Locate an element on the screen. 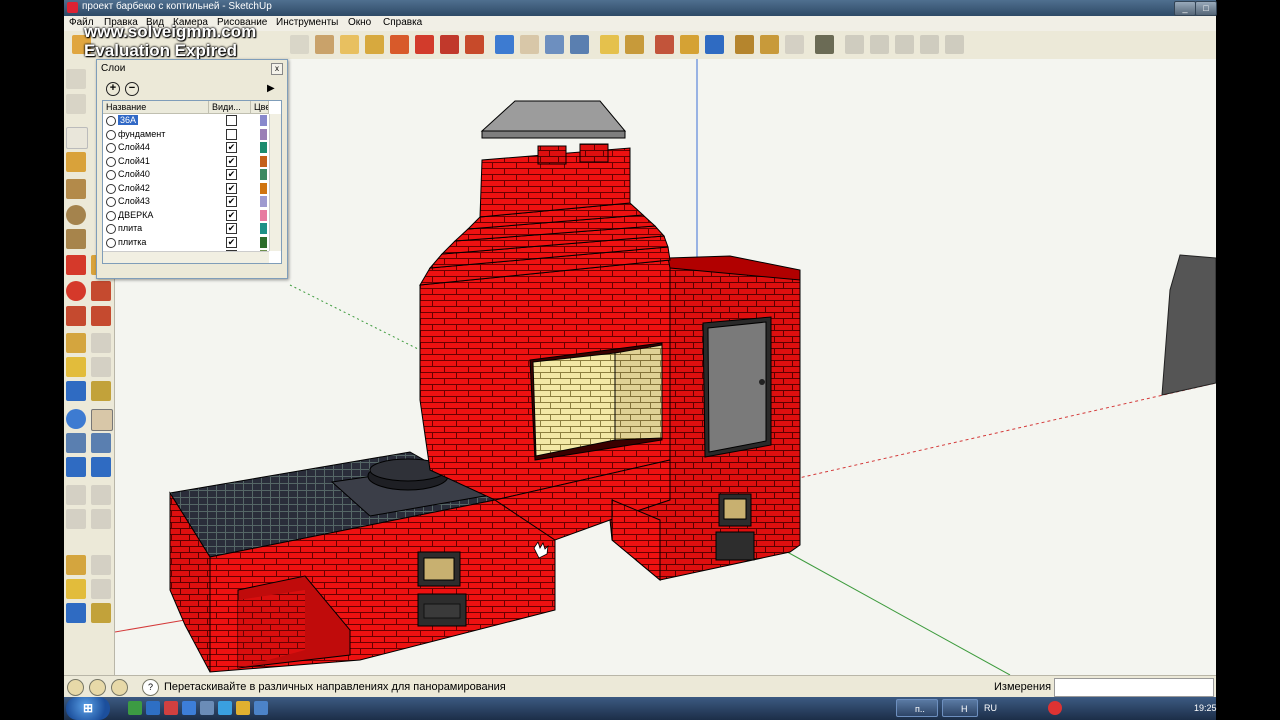 This screenshot has height=720, width=1280. follow-me-icon is located at coordinates (449, 44).